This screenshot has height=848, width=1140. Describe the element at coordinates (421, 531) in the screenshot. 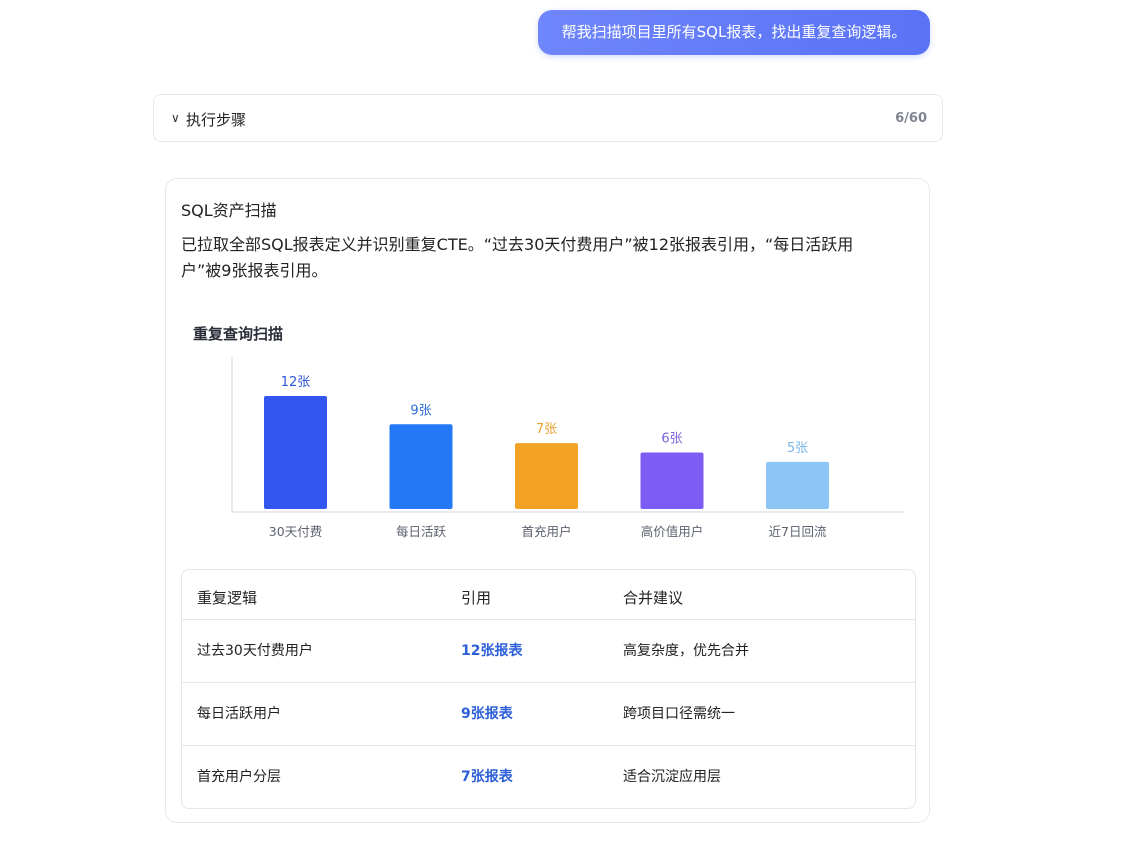

I see `category-label: 每日活跃` at that location.